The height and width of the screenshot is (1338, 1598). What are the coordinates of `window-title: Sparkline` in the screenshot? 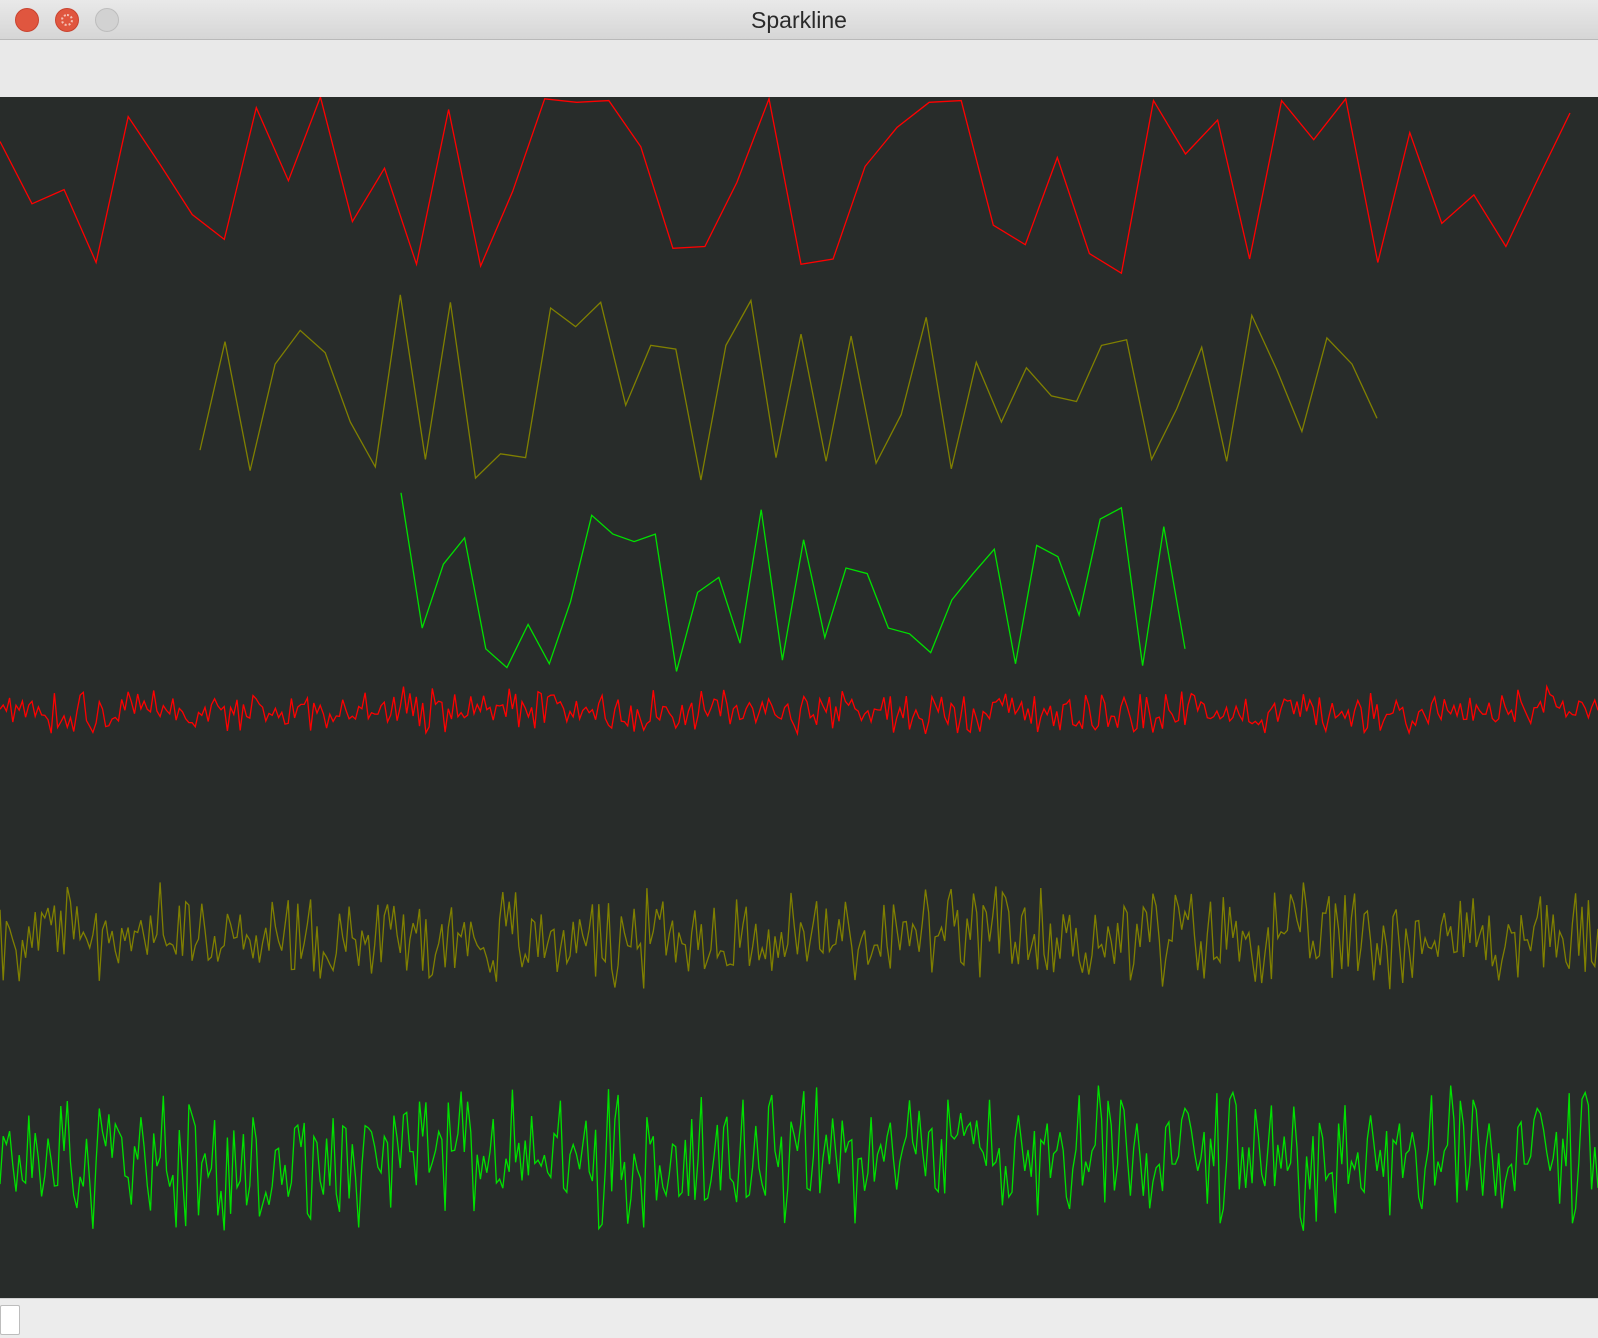 It's located at (799, 20).